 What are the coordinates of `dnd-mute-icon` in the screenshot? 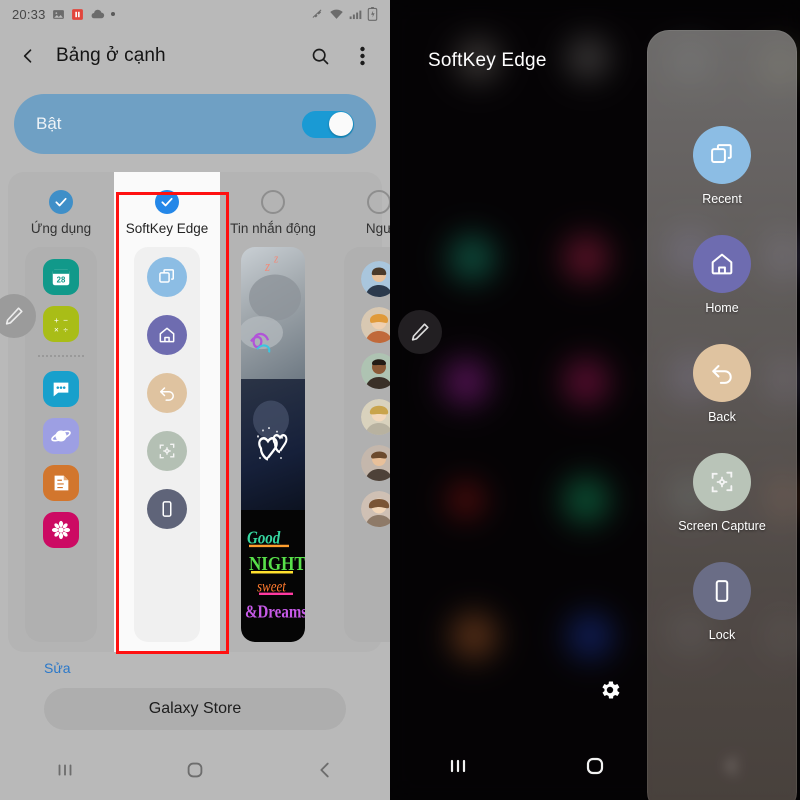 It's located at (317, 14).